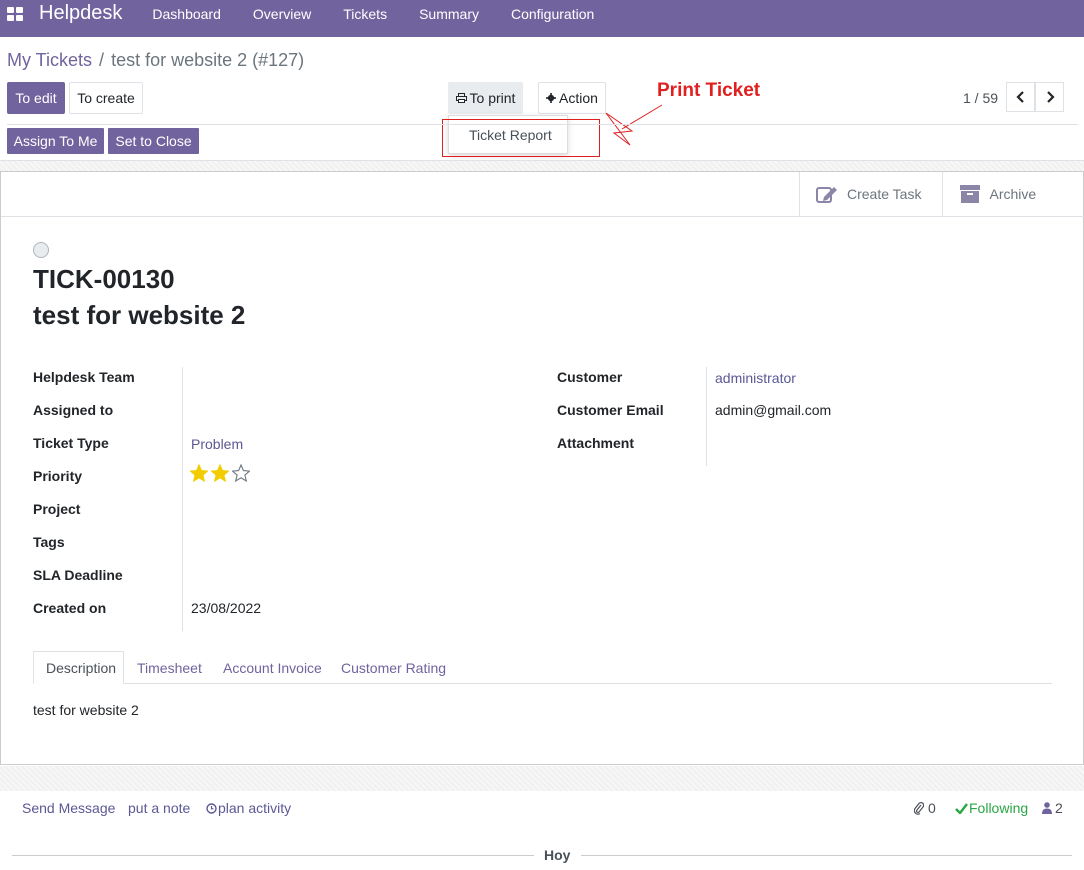 This screenshot has height=870, width=1084. What do you see at coordinates (542, 216) in the screenshot?
I see `button-box-divider` at bounding box center [542, 216].